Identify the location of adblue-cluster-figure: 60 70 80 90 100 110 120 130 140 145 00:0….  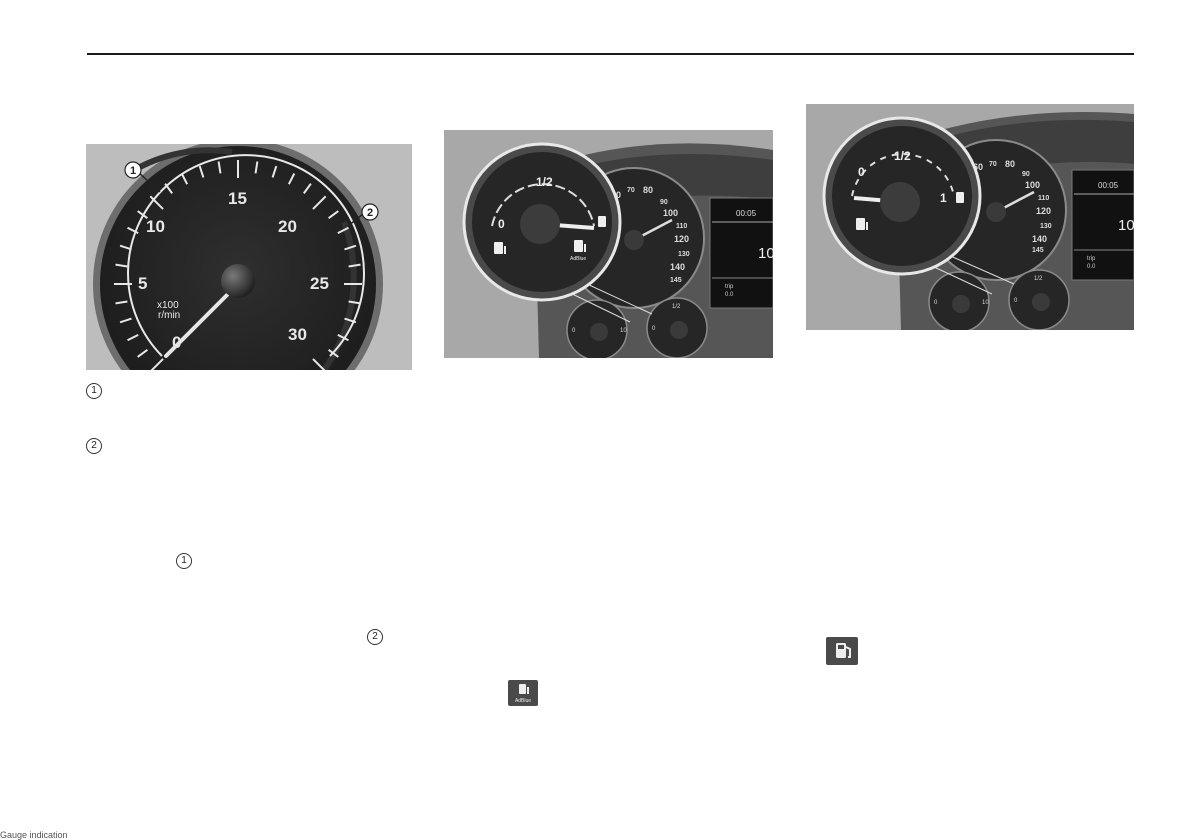
(608, 244).